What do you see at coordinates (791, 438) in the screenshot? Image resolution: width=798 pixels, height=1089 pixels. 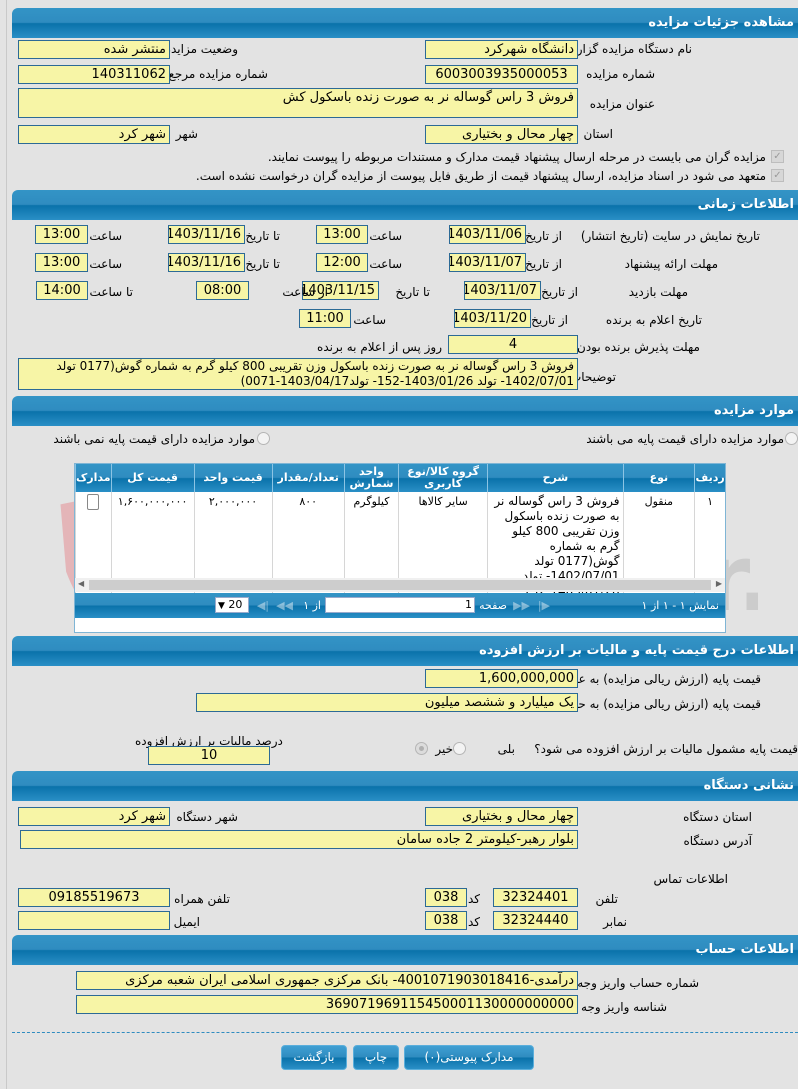 I see `with-base-price-radio` at bounding box center [791, 438].